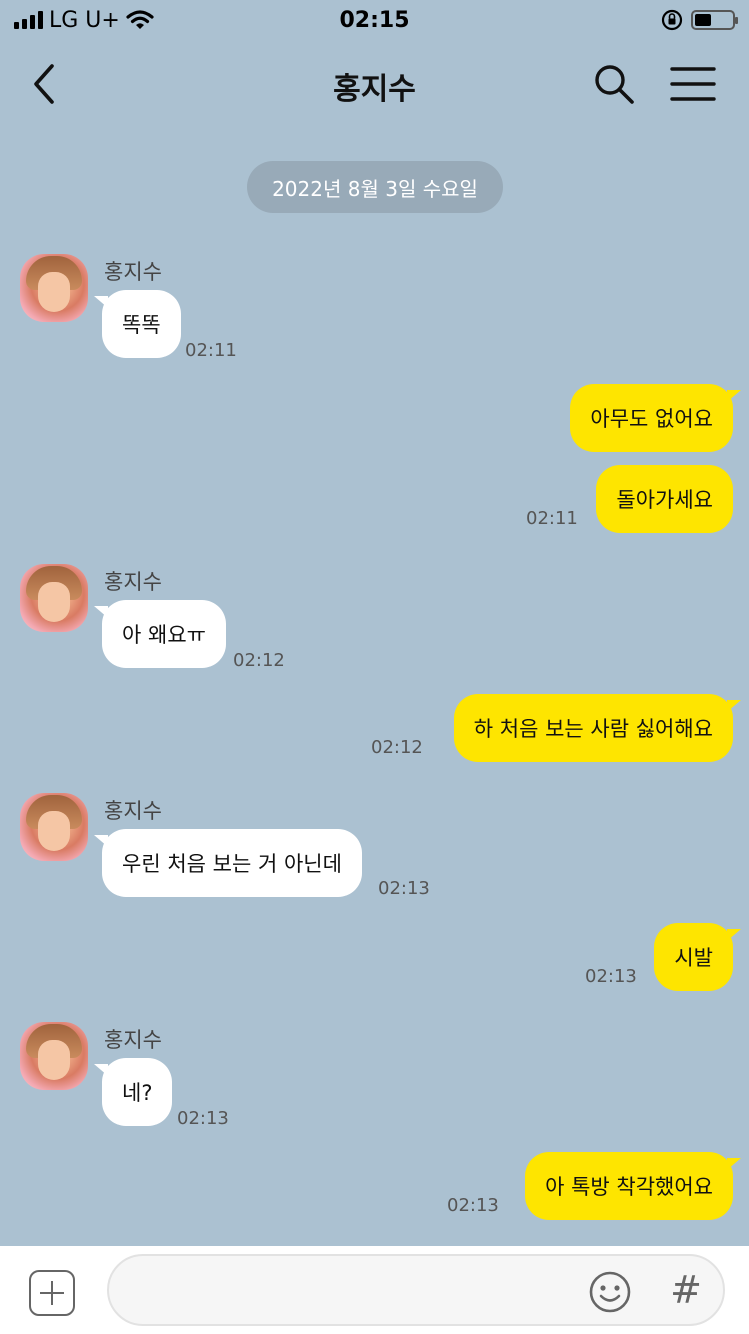 The height and width of the screenshot is (1334, 749). I want to click on search-icon, so click(614, 84).